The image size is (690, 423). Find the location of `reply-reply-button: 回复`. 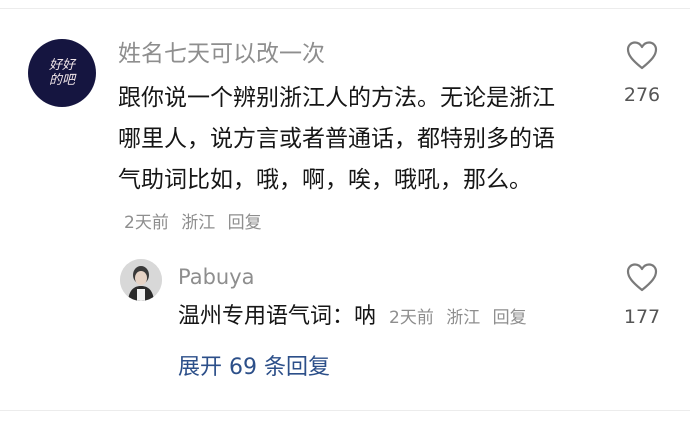

reply-reply-button: 回复 is located at coordinates (510, 318).